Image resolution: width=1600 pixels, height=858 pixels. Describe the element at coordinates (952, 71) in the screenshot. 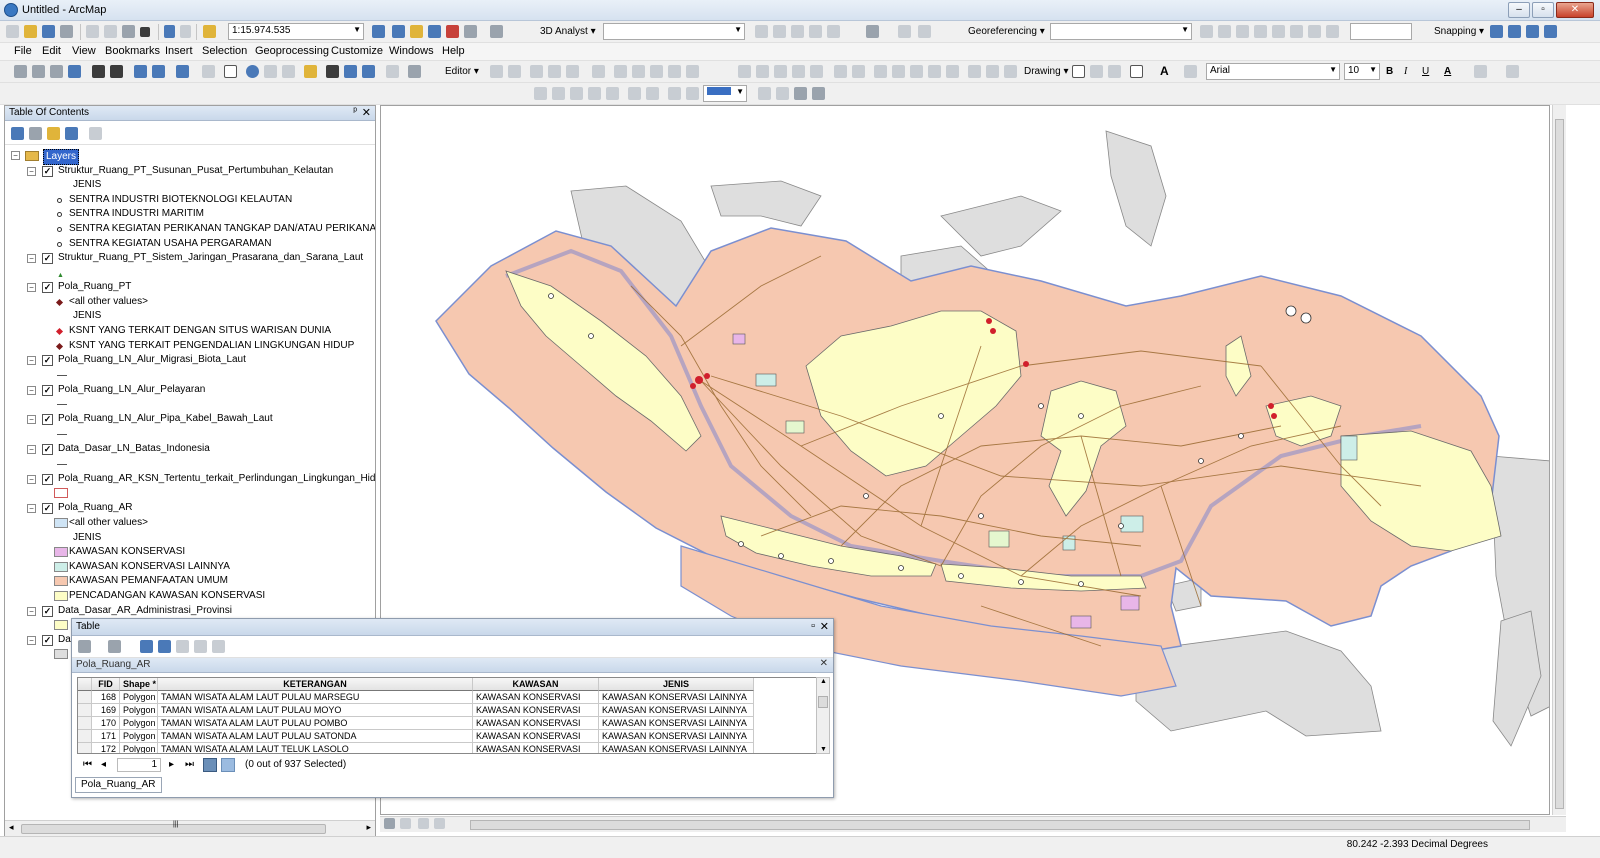

I see `topology-tool-12-icon` at that location.